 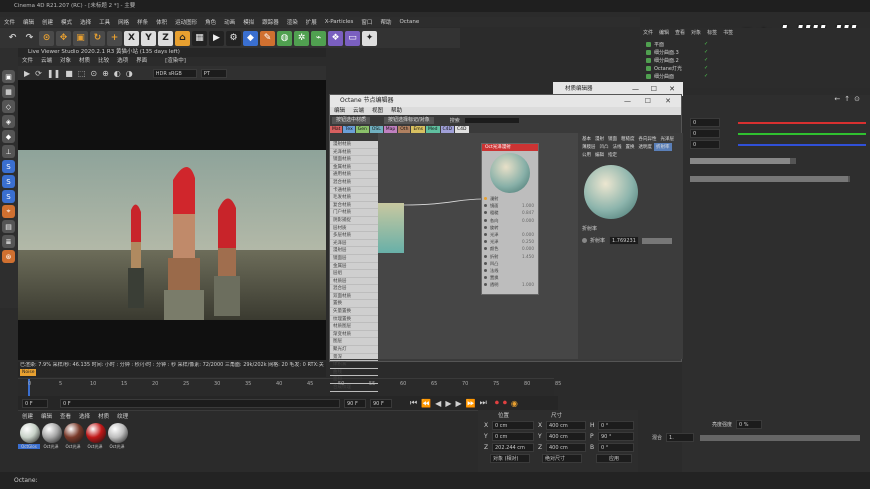 I want to click on ne-min-icon: —, so click(x=627, y=101).